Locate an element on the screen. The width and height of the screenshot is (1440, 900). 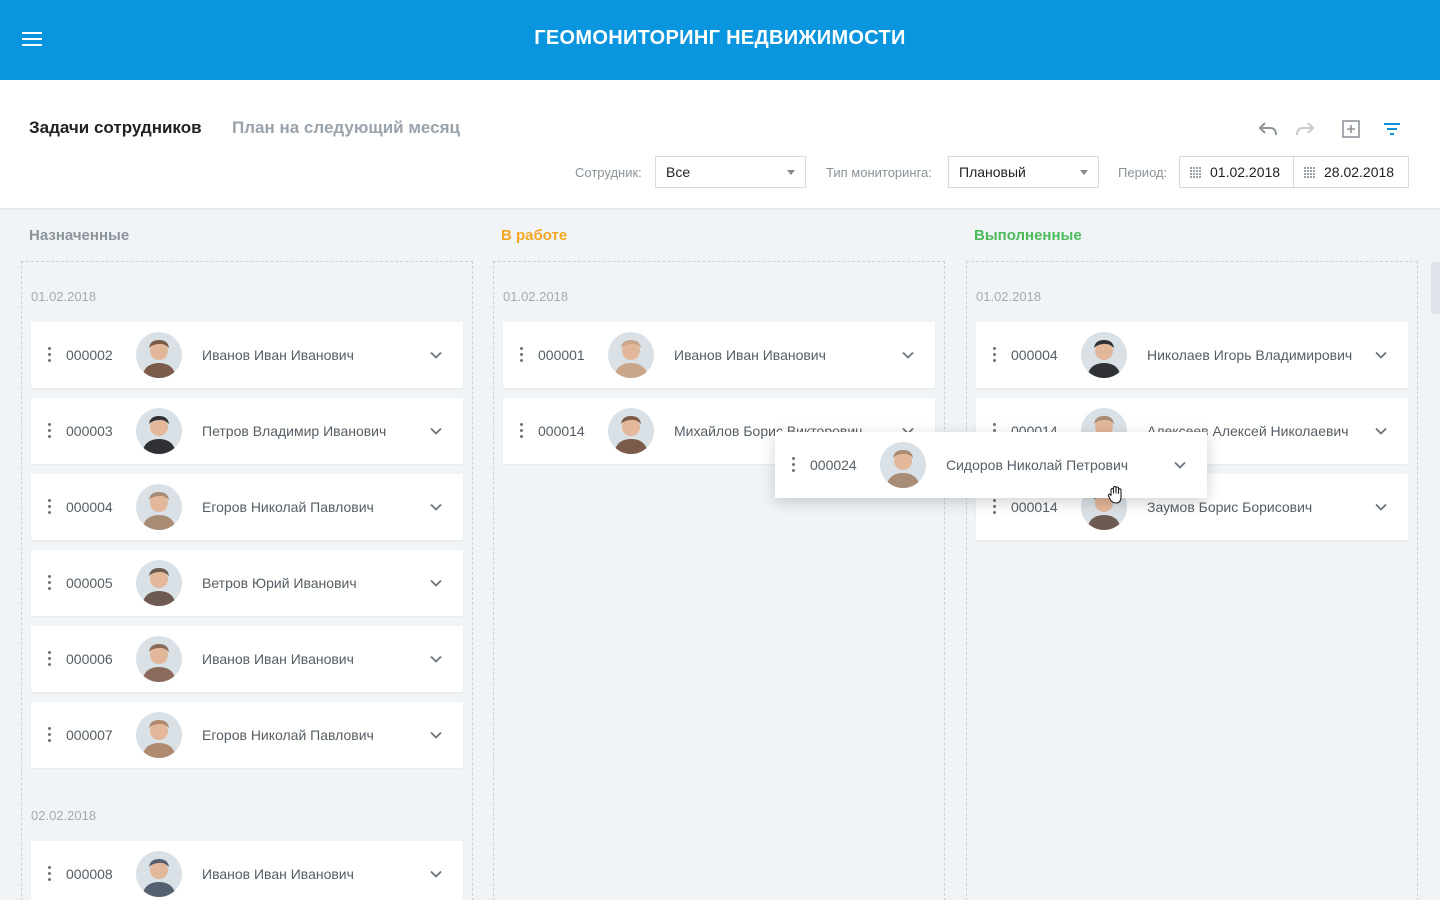
redo-icon is located at coordinates (1305, 129).